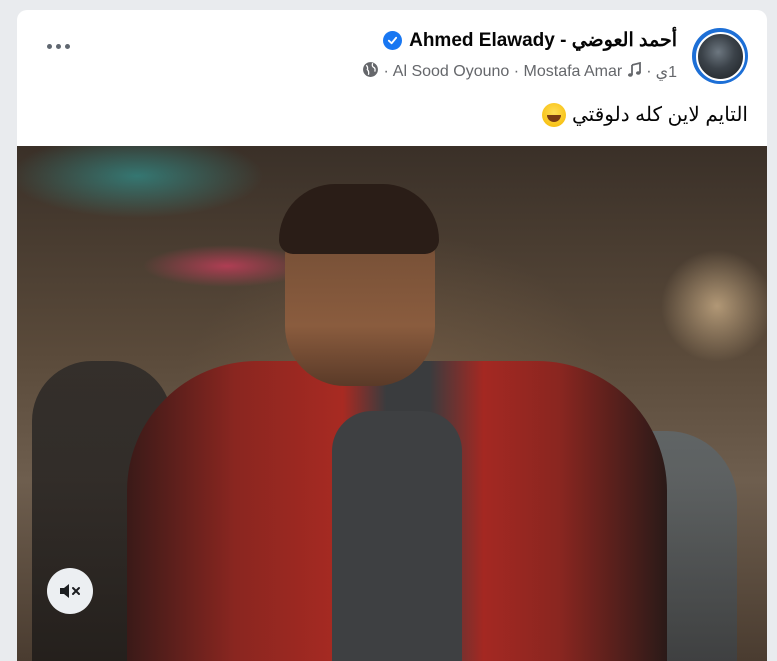 This screenshot has height=661, width=777. Describe the element at coordinates (660, 115) in the screenshot. I see `caption-text: التايم لاين كله دلوقتي` at that location.